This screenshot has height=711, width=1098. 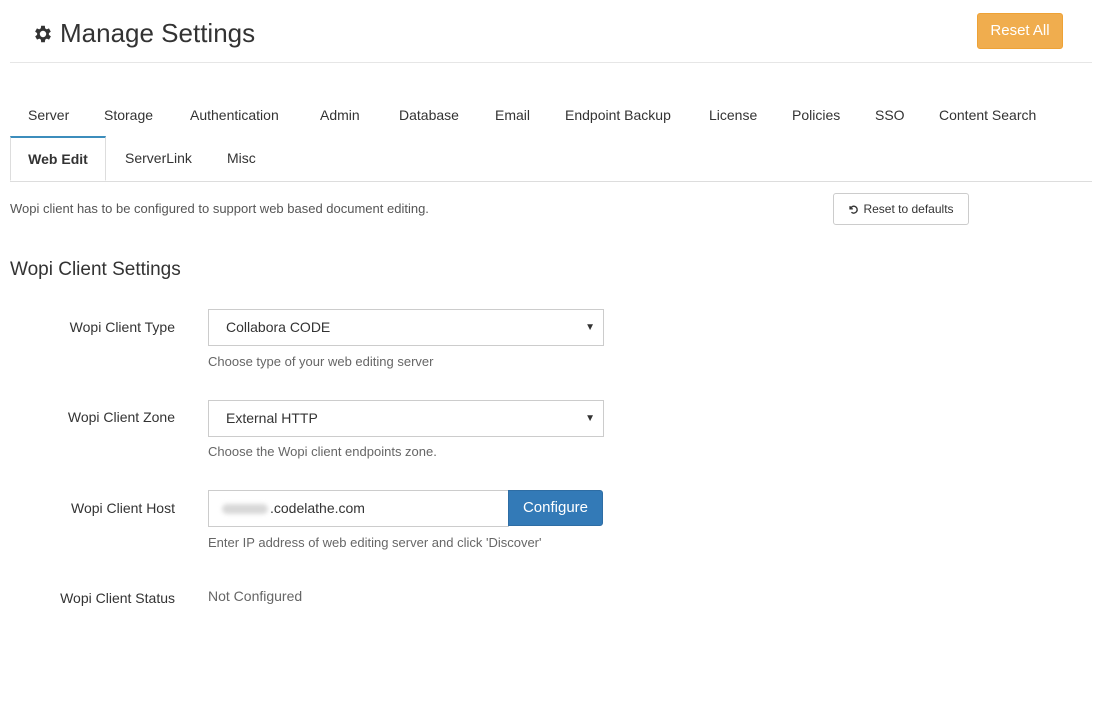 What do you see at coordinates (255, 596) in the screenshot?
I see `client-status-value: Not Configured` at bounding box center [255, 596].